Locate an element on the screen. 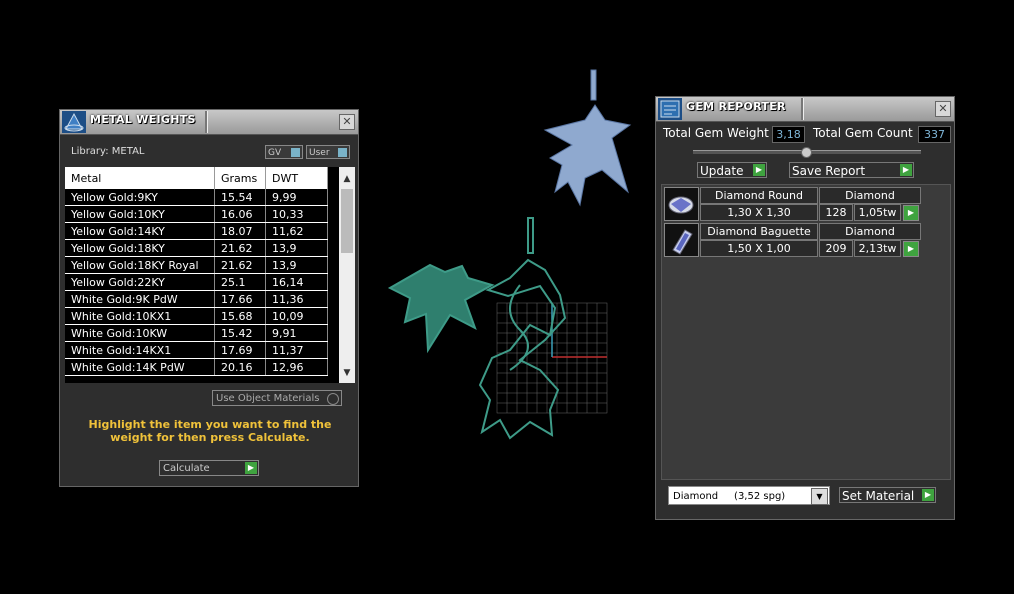 This screenshot has height=594, width=1014. chevron-down-icon: ▼ is located at coordinates (819, 496).